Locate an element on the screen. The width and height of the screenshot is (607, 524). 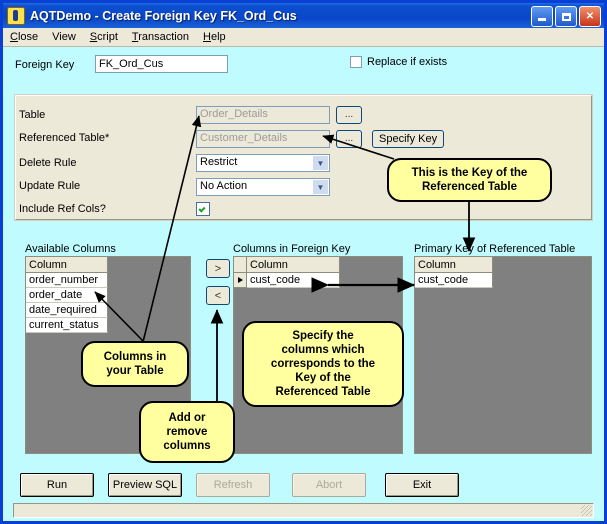
primary-key-title: Primary Key of Referenced Table is located at coordinates (495, 249).